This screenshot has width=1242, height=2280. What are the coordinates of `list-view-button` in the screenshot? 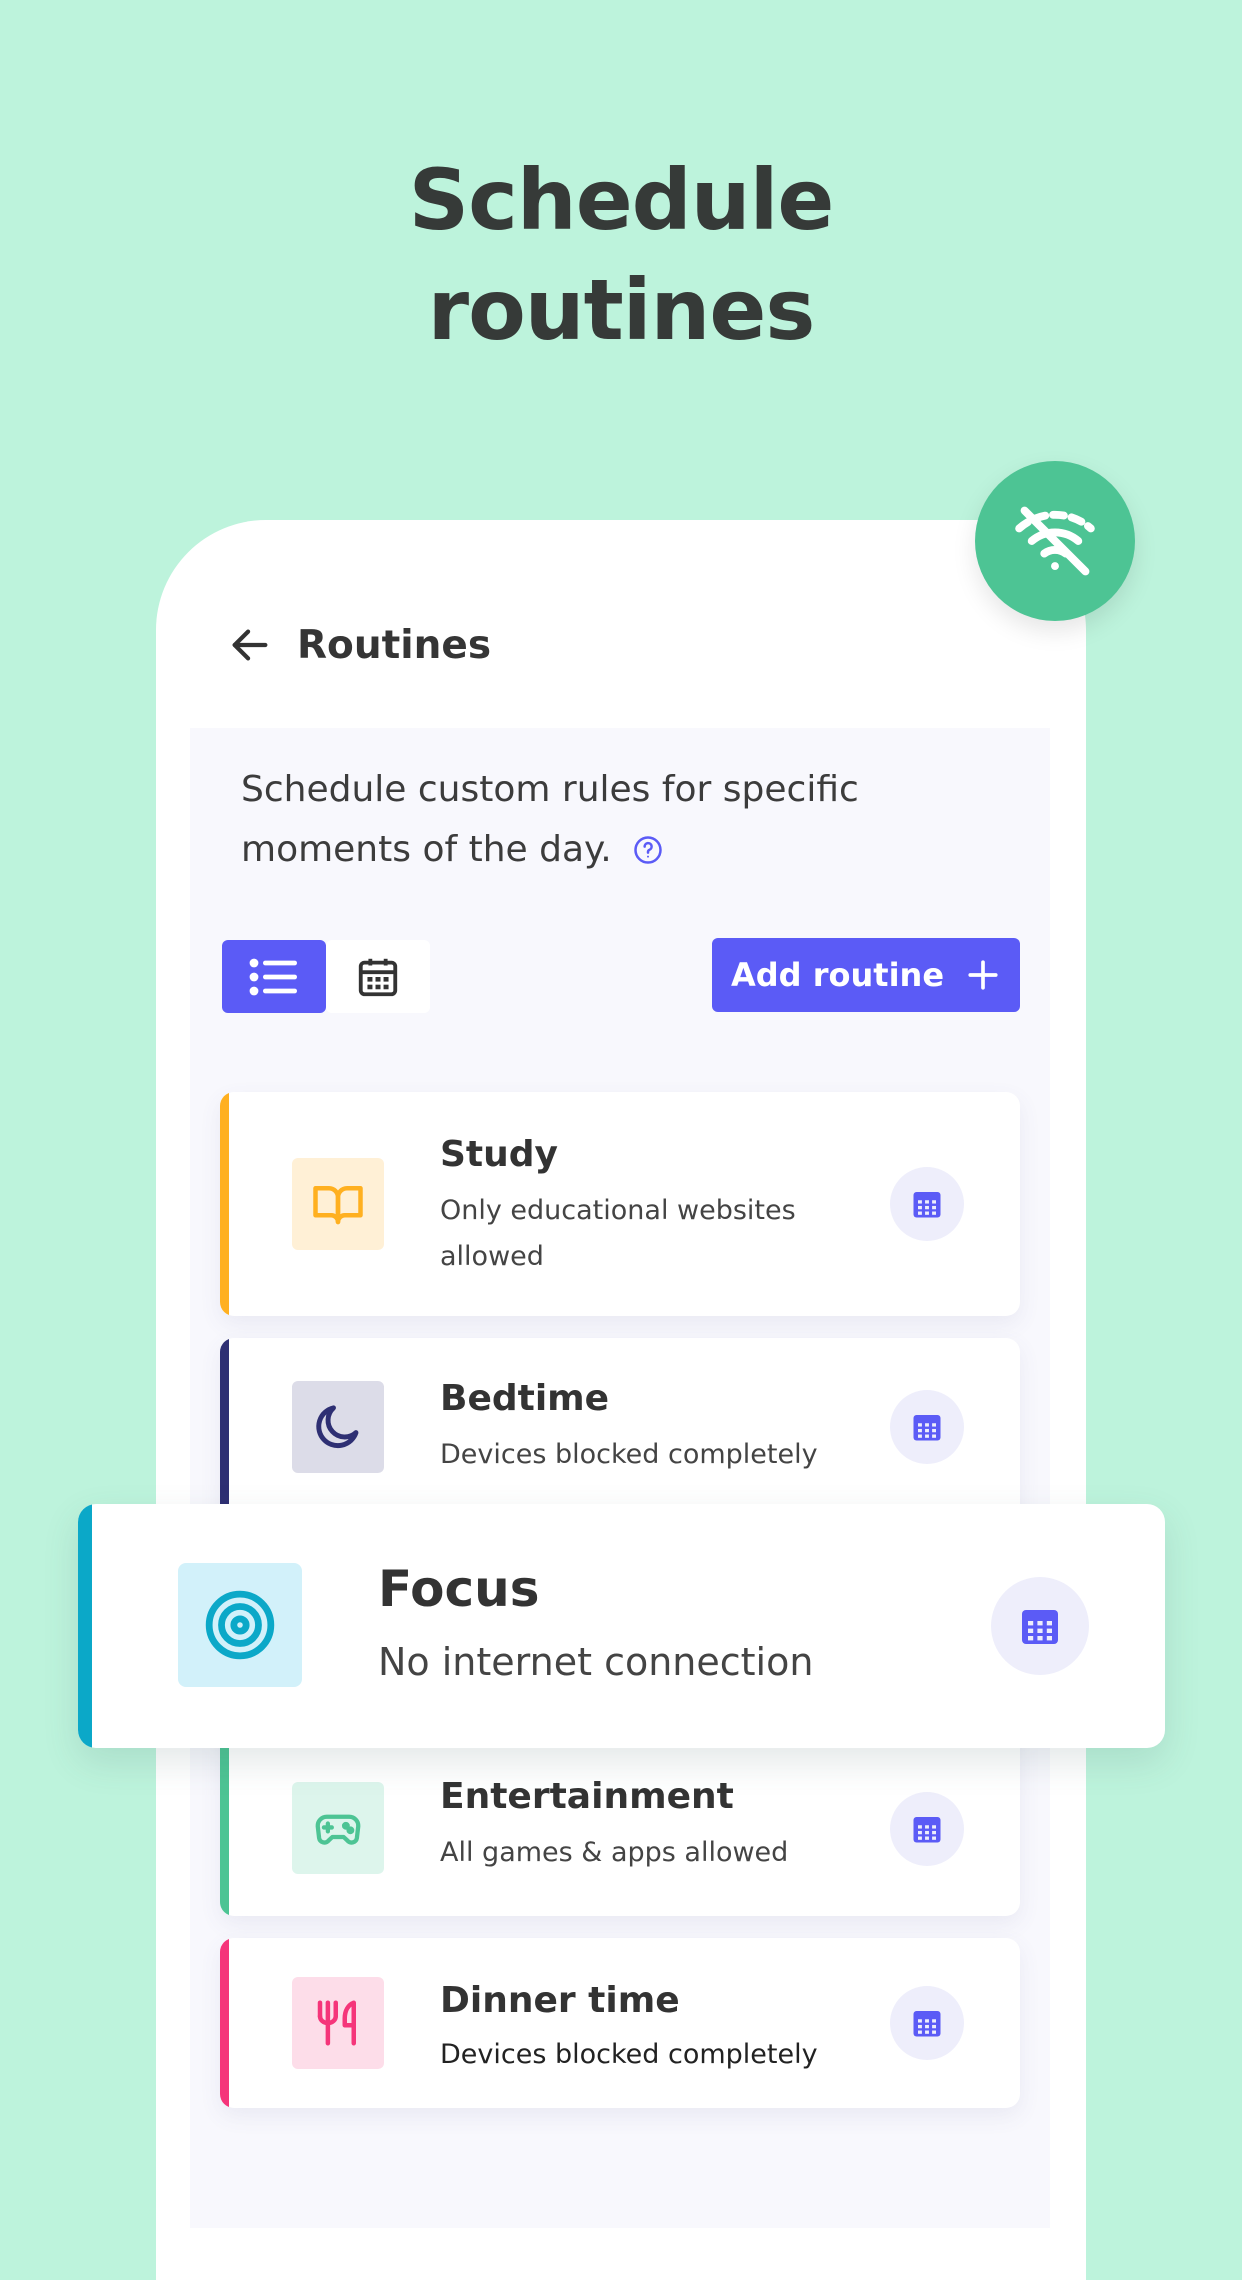 It's located at (274, 976).